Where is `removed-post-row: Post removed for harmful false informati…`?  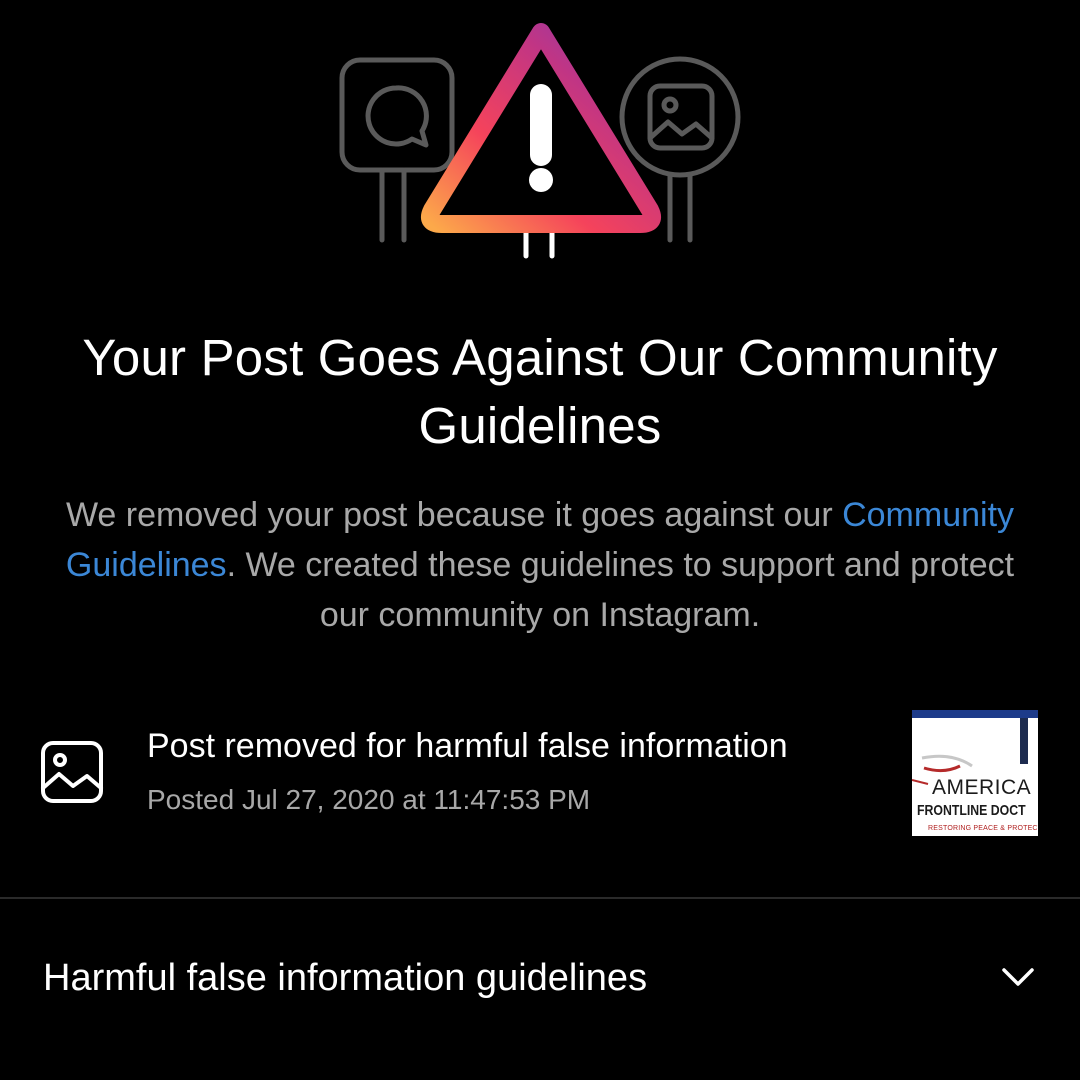 removed-post-row: Post removed for harmful false informati… is located at coordinates (540, 775).